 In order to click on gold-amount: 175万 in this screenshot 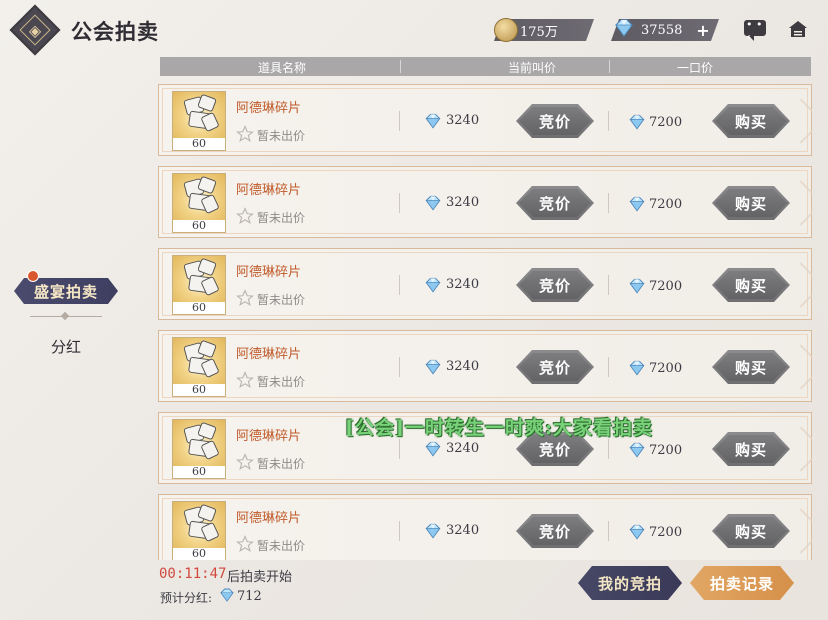, I will do `click(539, 32)`.